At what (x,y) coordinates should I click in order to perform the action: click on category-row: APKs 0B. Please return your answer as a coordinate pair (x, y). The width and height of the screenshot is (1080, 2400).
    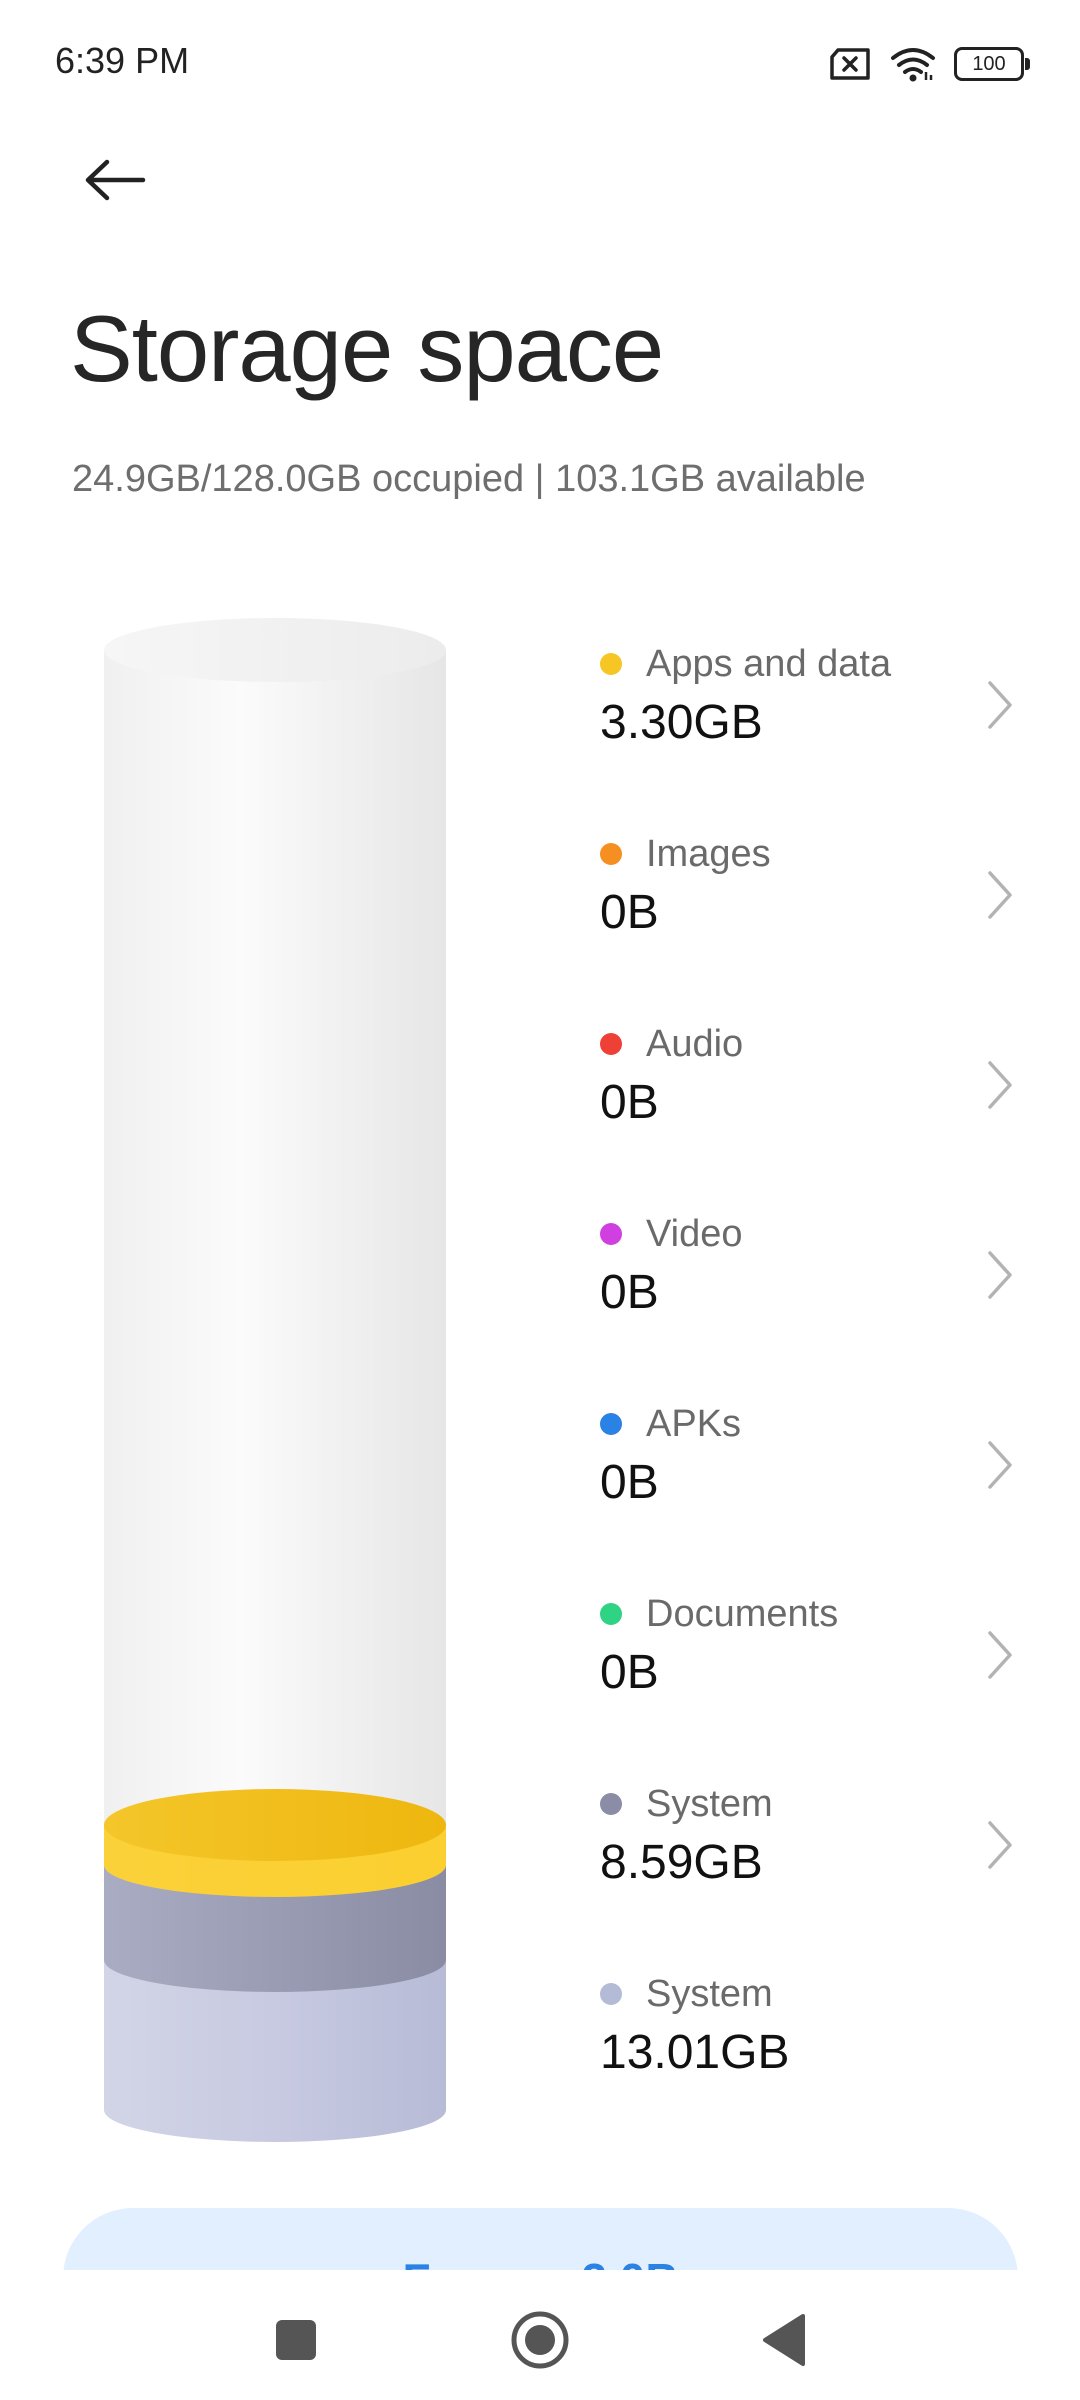
    Looking at the image, I should click on (810, 1490).